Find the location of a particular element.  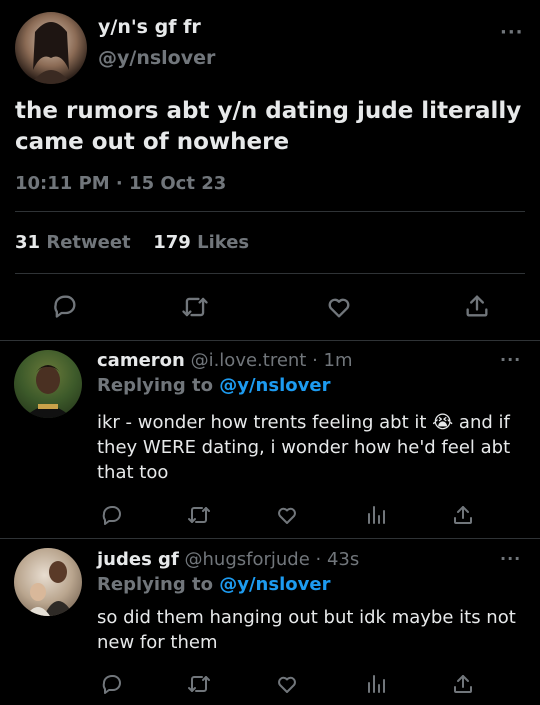

timestamp: 10:11 PM · 15 Oct 23 is located at coordinates (120, 183).